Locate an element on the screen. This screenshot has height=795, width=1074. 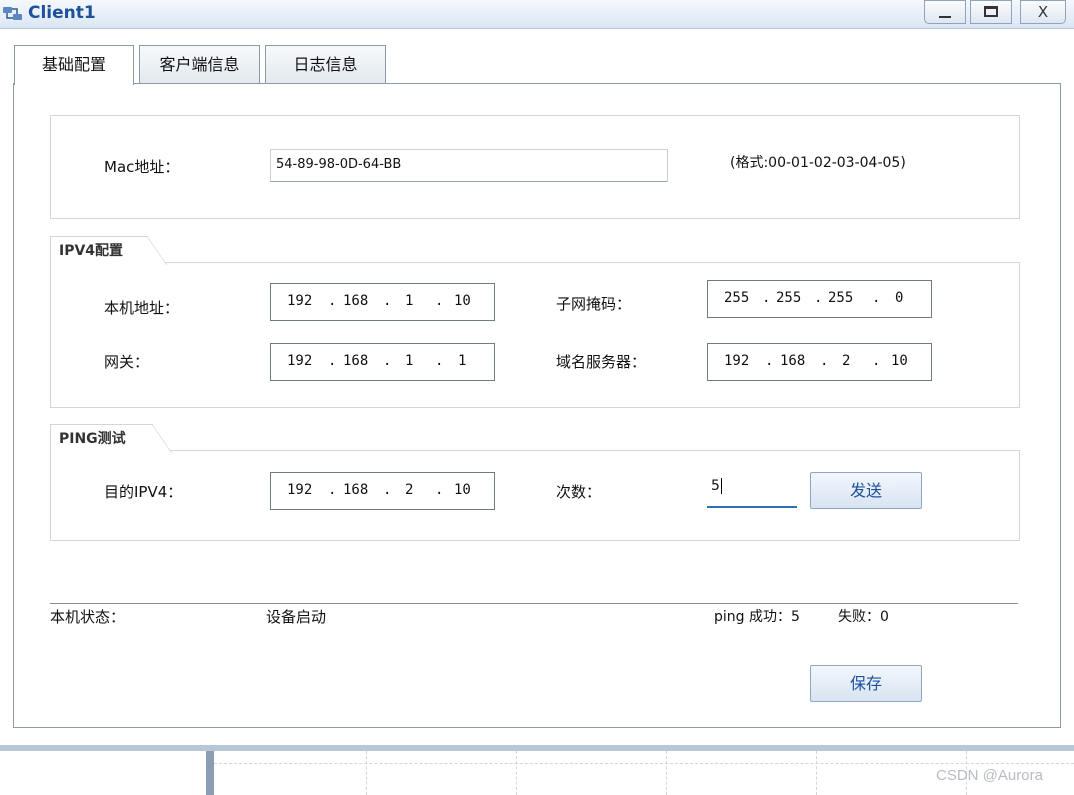
status-value: 设备启动 is located at coordinates (296, 617).